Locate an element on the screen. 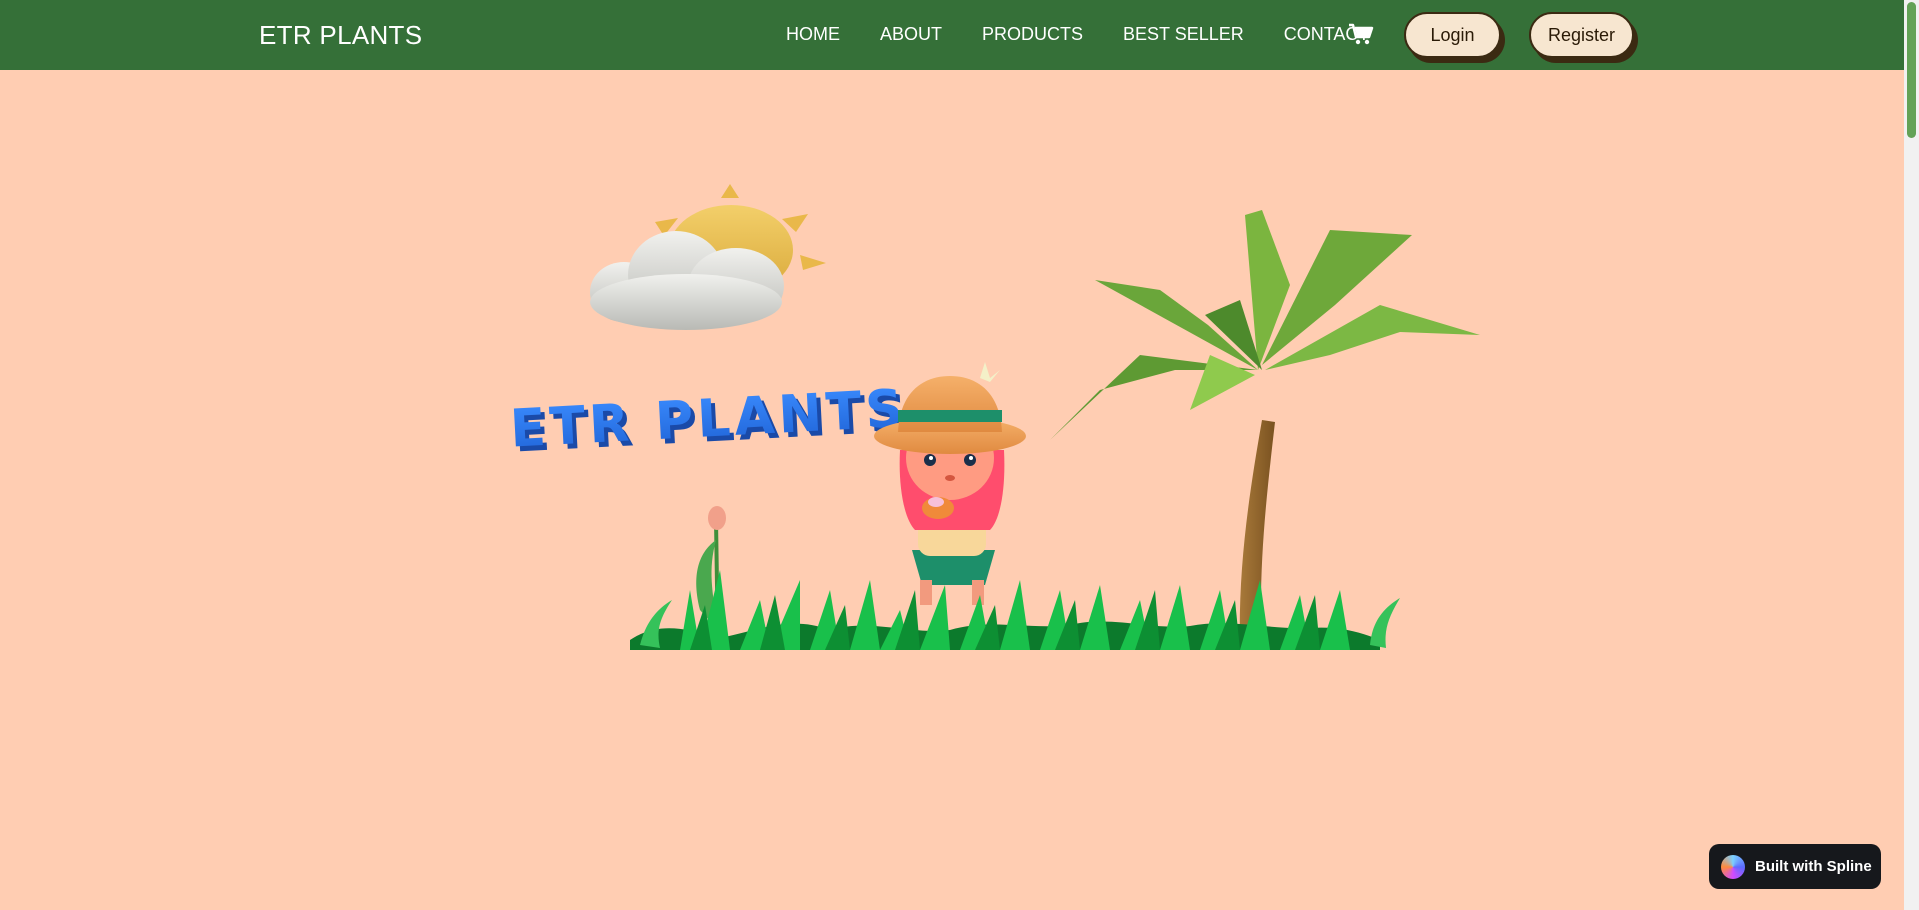 The width and height of the screenshot is (1919, 910). grass-field is located at coordinates (1015, 610).